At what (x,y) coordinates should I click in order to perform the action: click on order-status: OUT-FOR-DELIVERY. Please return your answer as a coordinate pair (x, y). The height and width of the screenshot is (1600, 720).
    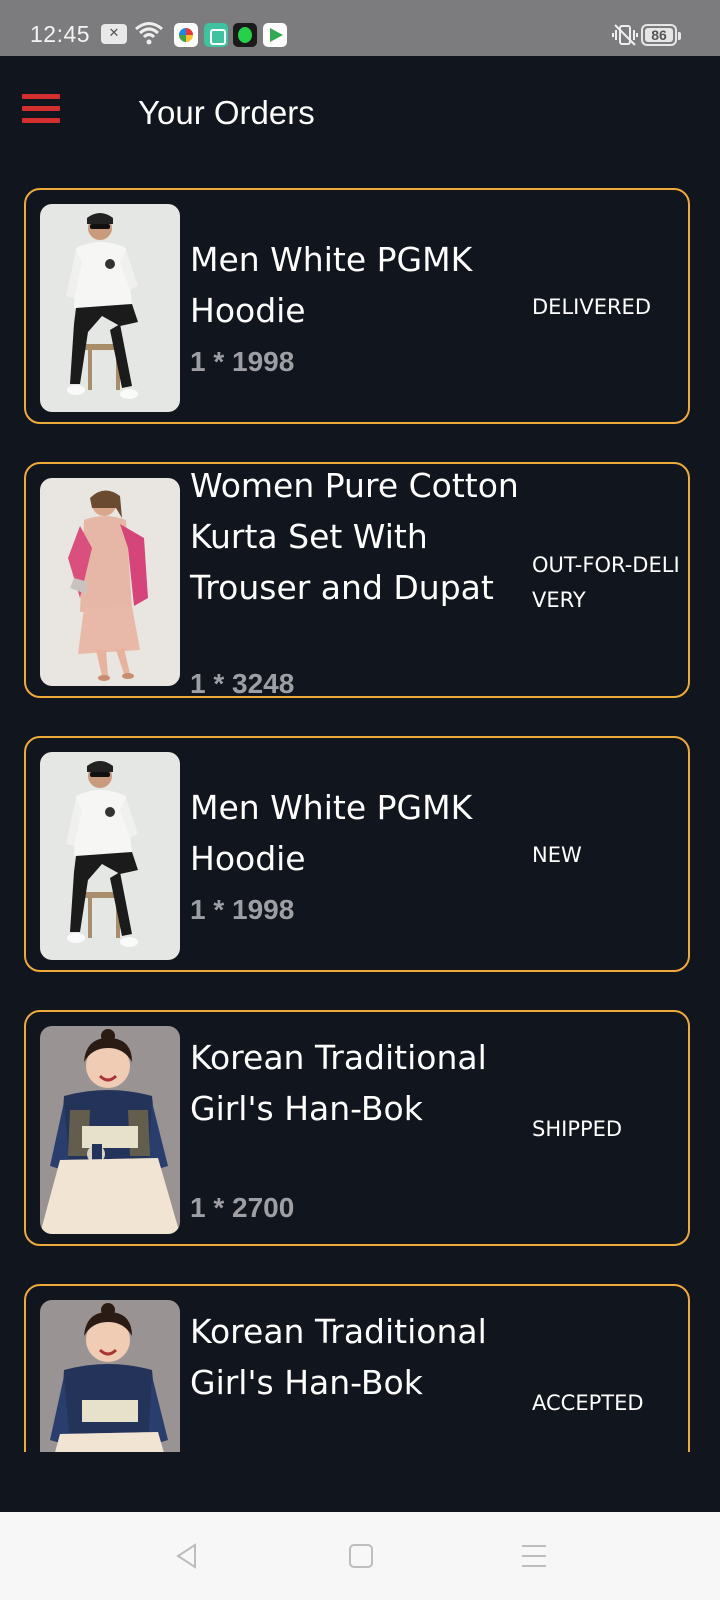
    Looking at the image, I should click on (606, 582).